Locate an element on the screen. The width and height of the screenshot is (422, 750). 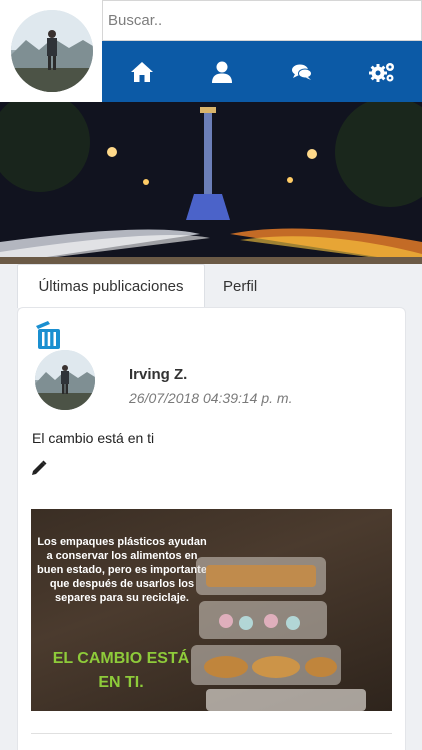
tab-profile: Perfil is located at coordinates (253, 286).